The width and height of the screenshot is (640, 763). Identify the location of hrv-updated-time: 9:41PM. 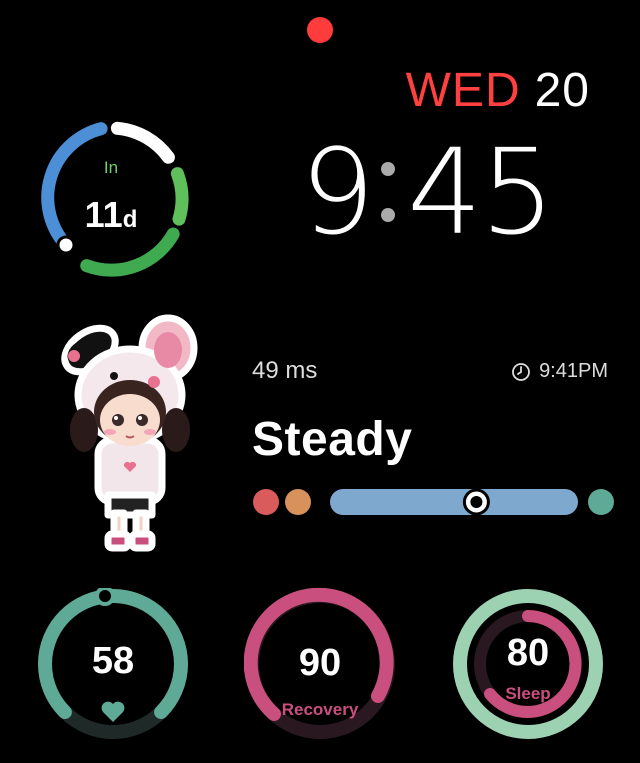
(573, 371).